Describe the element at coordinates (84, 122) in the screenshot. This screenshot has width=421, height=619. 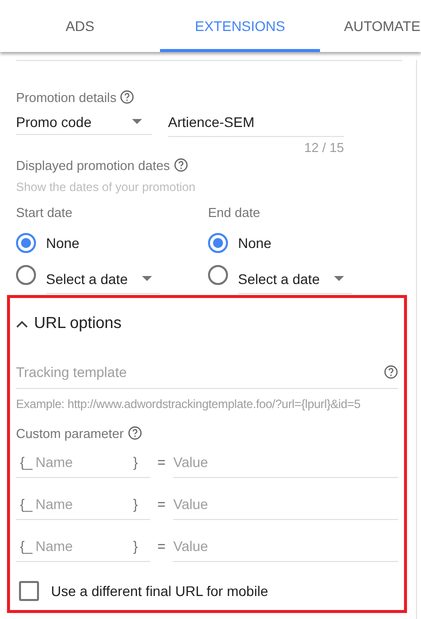
I see `promotion-type-dropdown: Promo code` at that location.